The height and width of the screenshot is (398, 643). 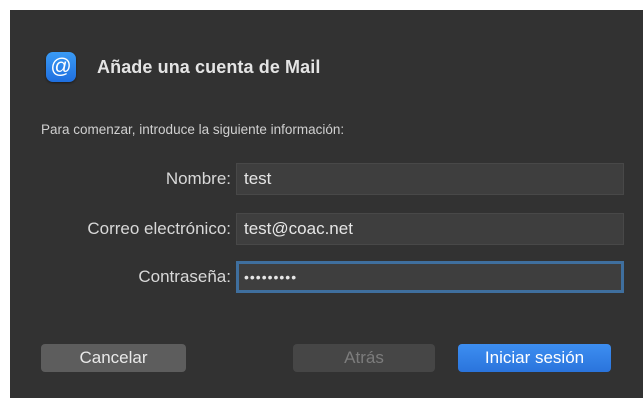 I want to click on email-label: Correo electrónico:, so click(x=159, y=228).